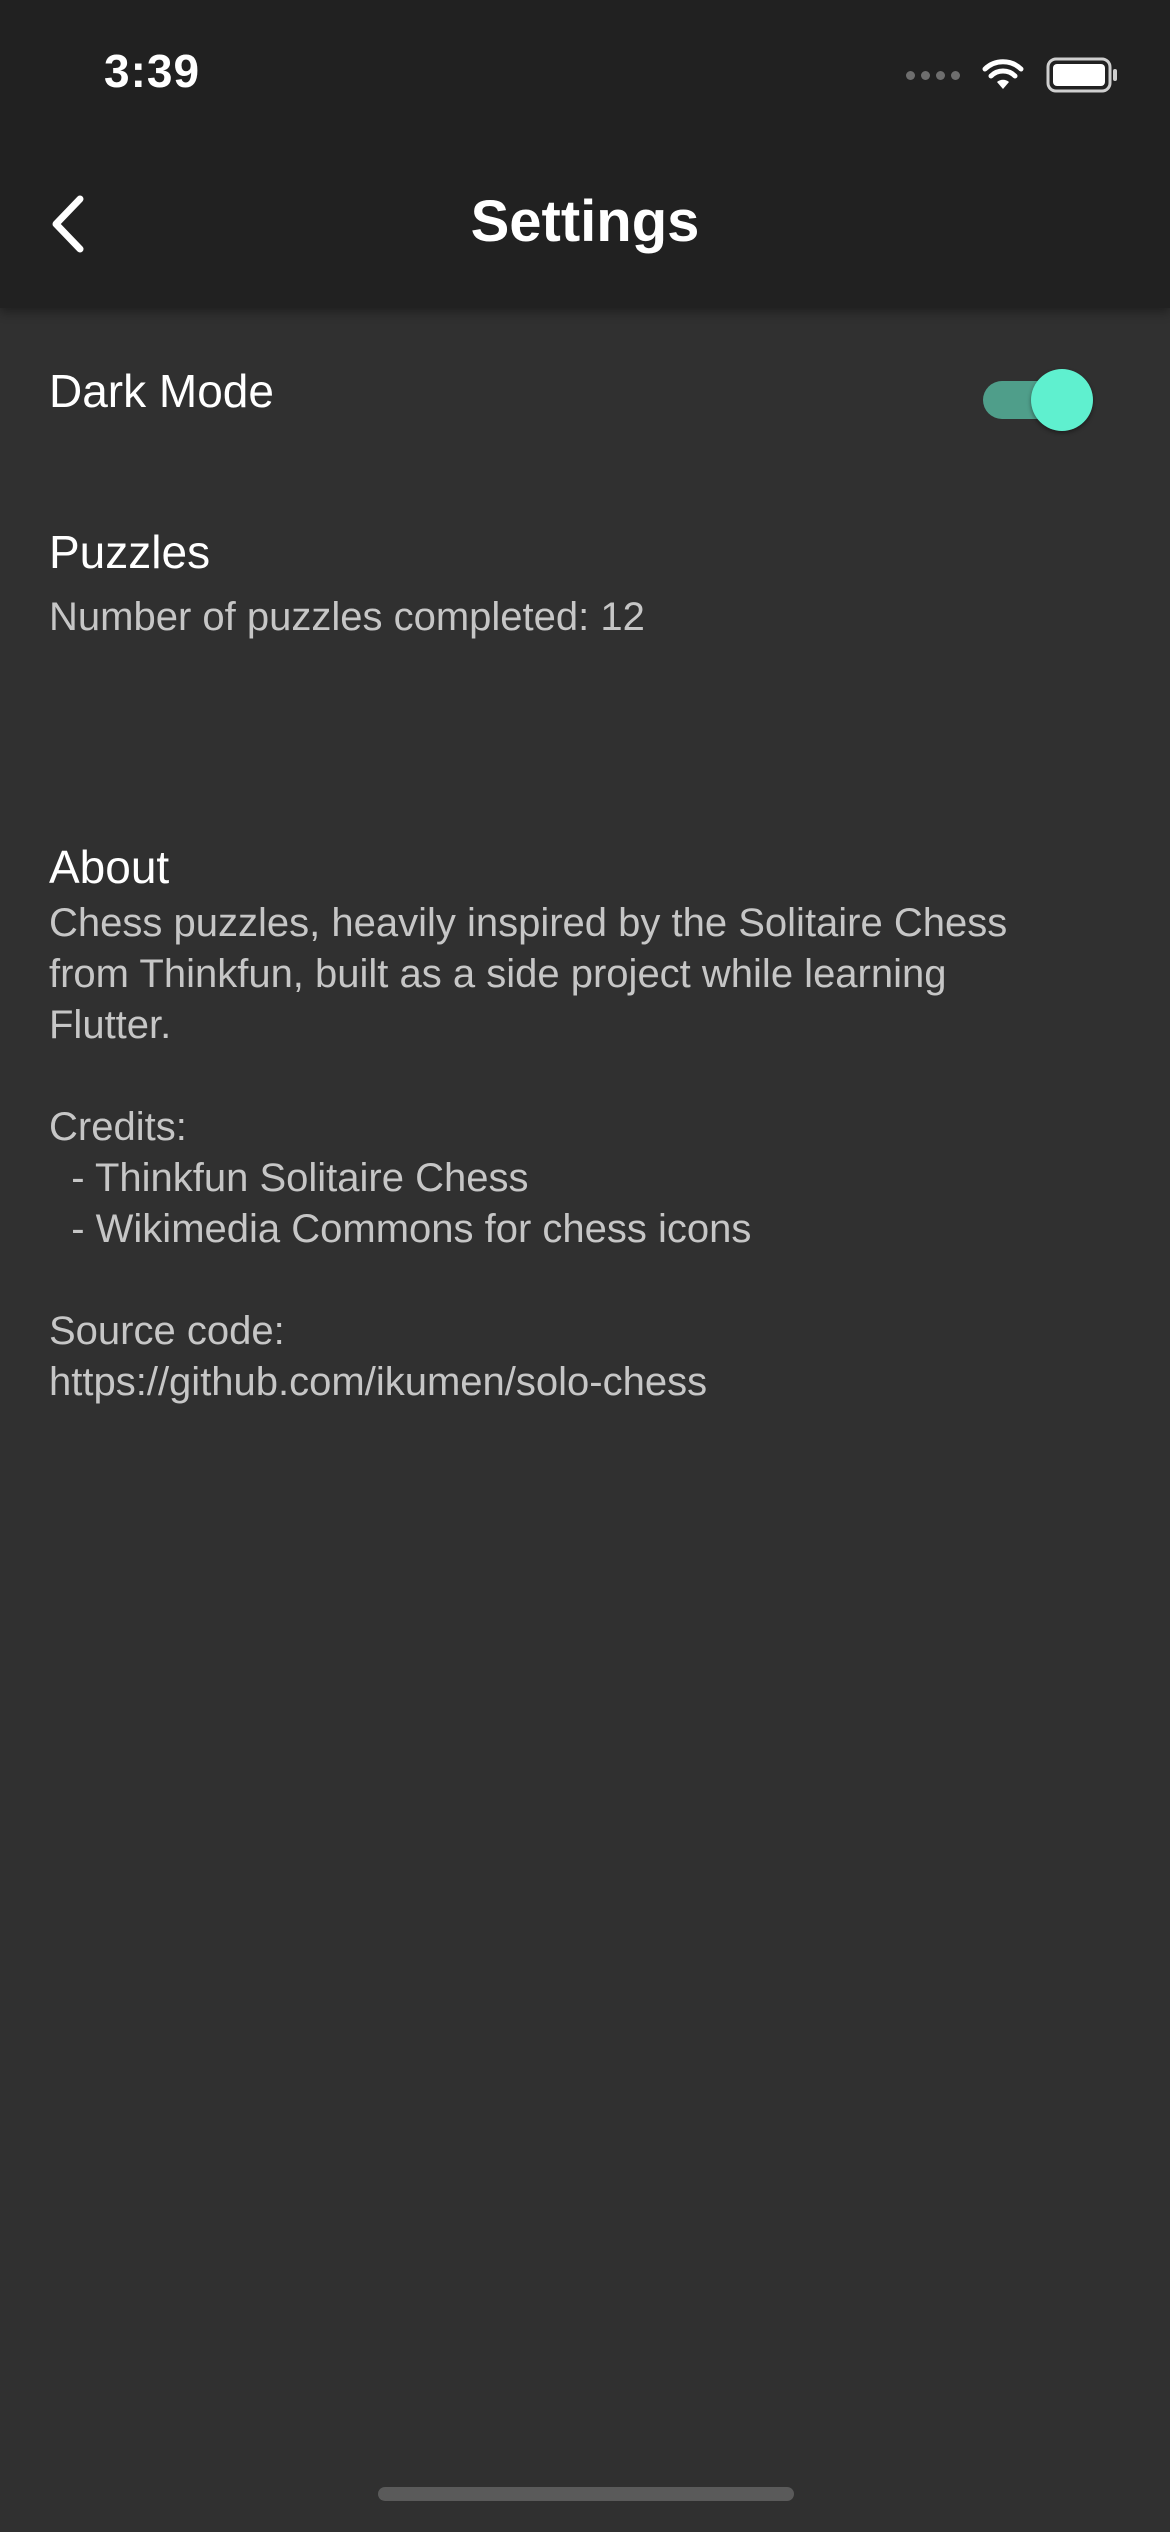 The height and width of the screenshot is (2532, 1170). Describe the element at coordinates (585, 221) in the screenshot. I see `page-title: Settings` at that location.